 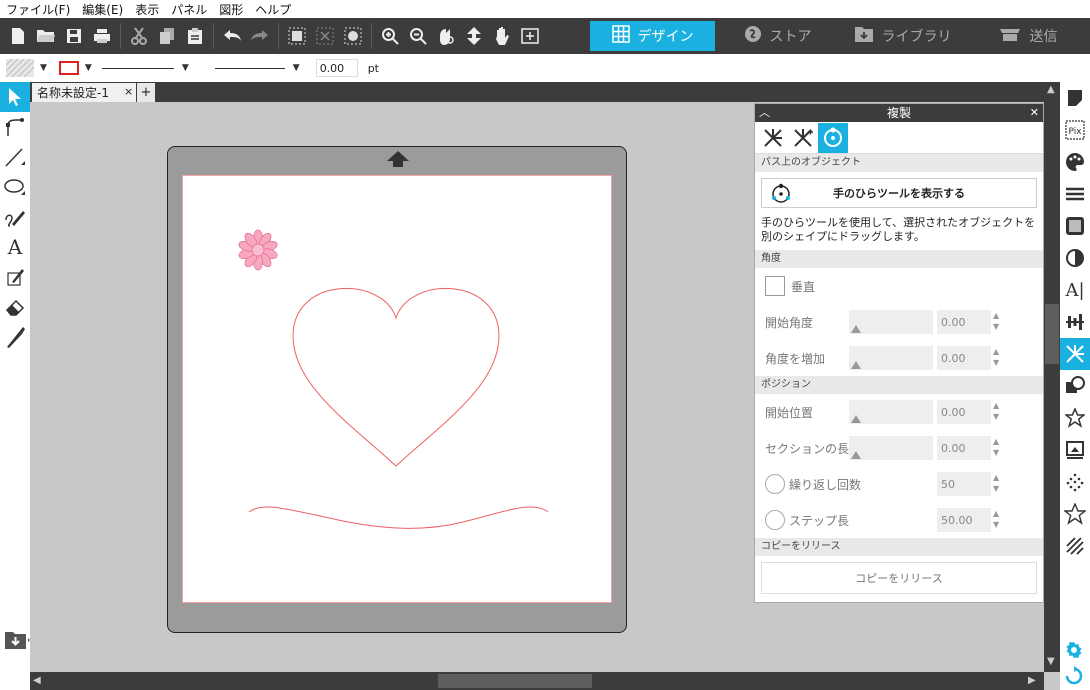 I want to click on start-angle-input: 0.00, so click(x=964, y=322).